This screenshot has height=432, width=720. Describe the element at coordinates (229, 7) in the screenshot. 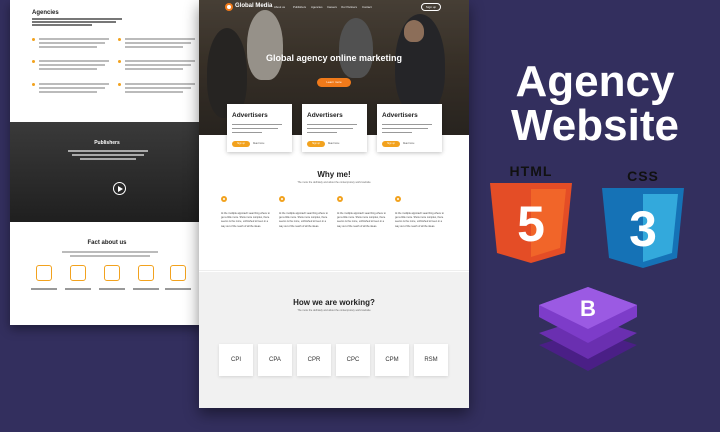

I see `logo-icon` at that location.